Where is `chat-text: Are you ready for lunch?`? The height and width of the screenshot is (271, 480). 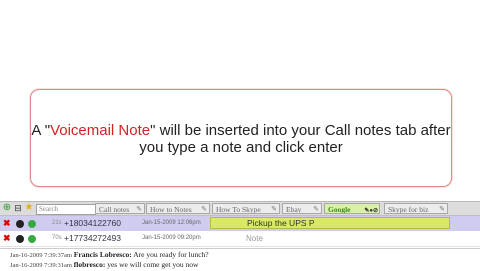
chat-text: Are you ready for lunch? is located at coordinates (170, 254).